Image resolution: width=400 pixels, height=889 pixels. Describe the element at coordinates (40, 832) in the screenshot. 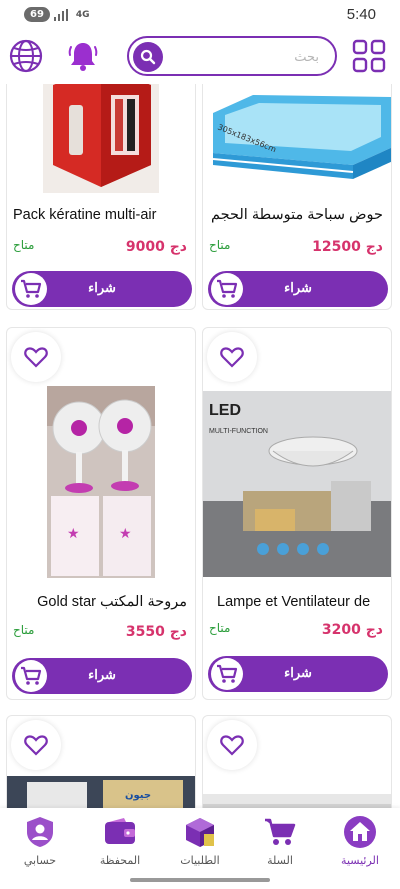

I see `account-icon` at that location.